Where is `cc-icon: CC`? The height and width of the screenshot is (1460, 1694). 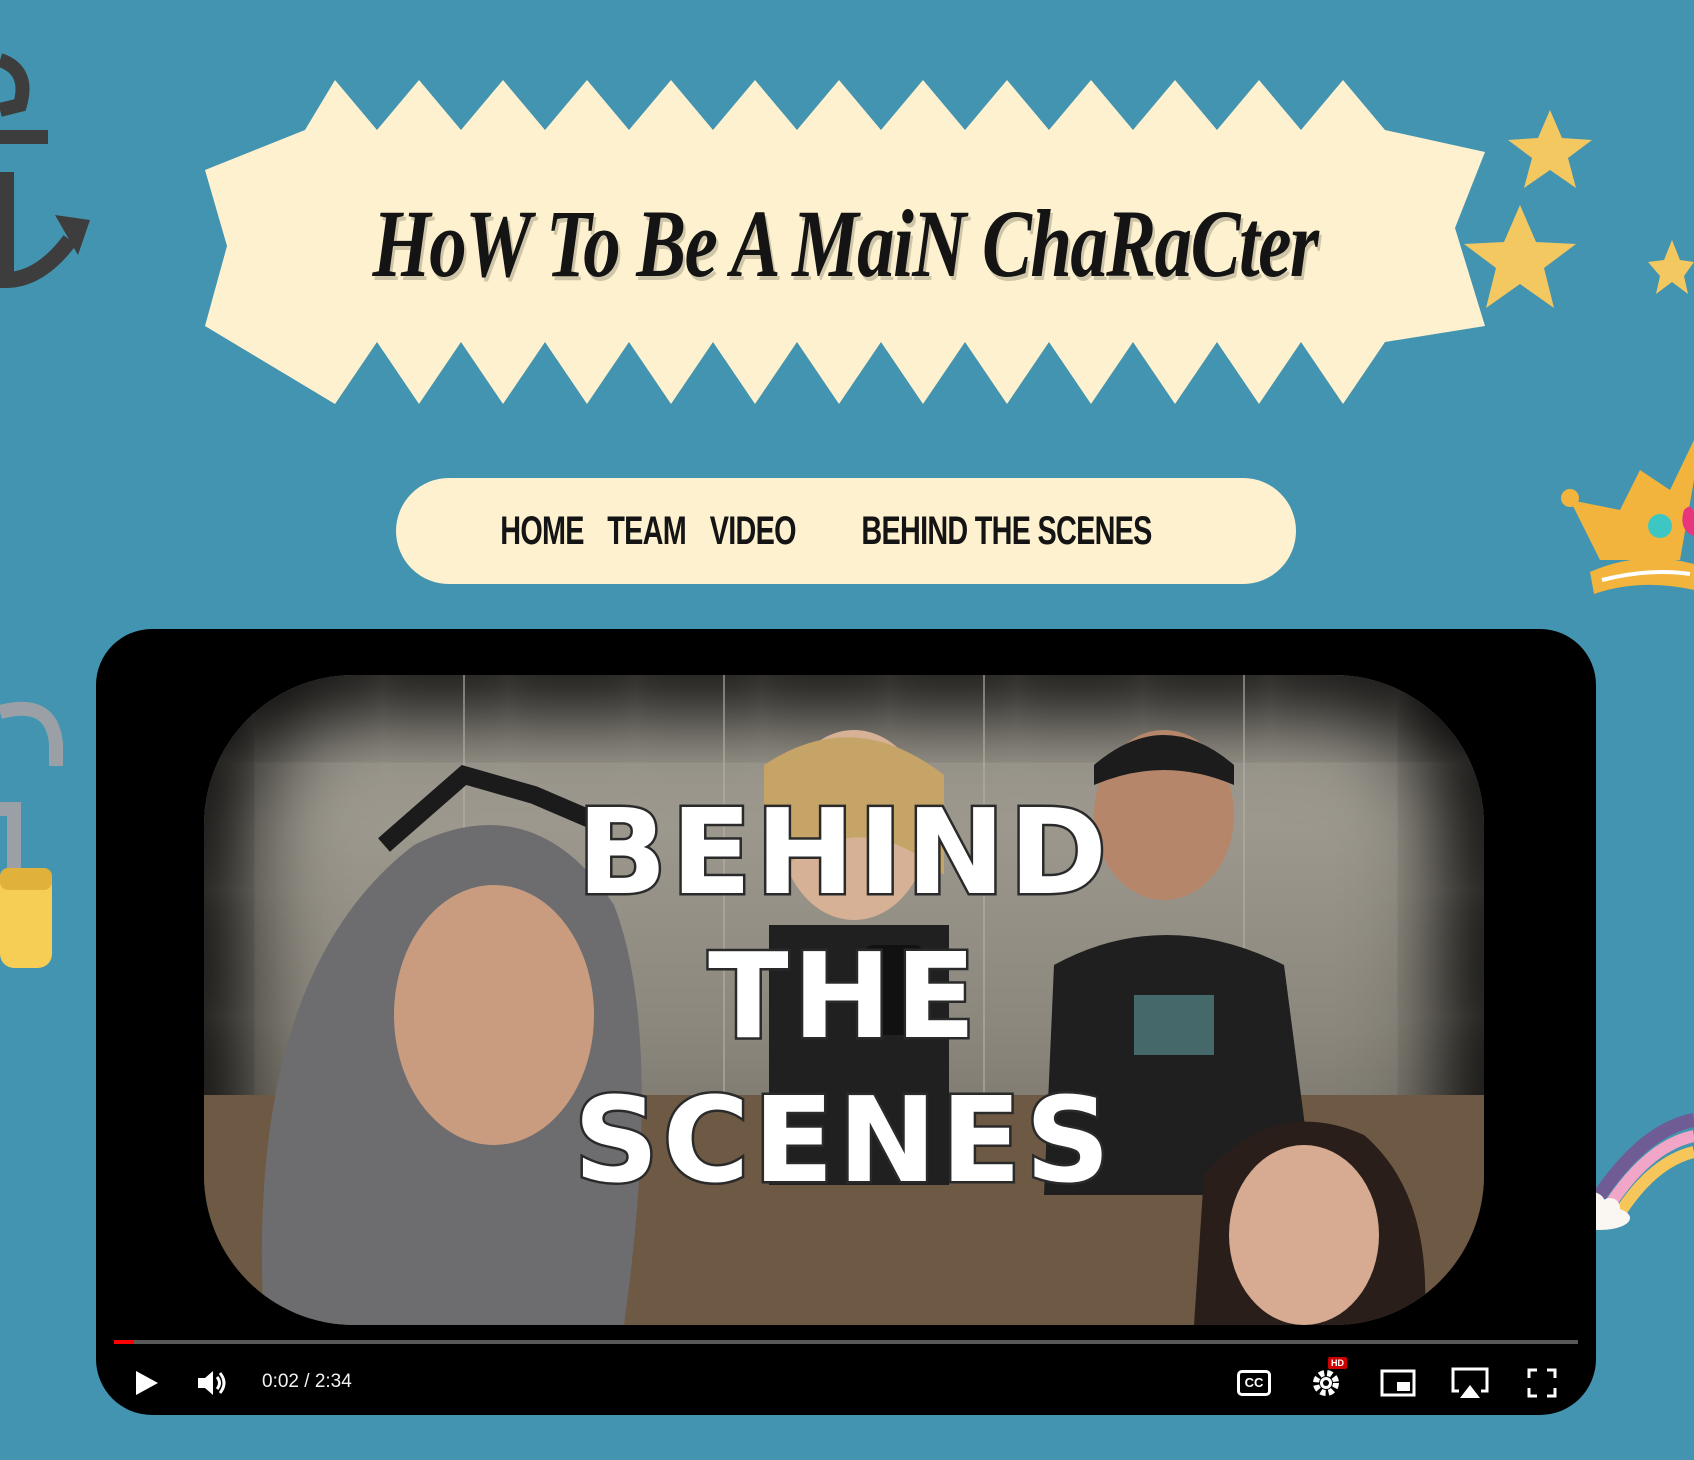
cc-icon: CC is located at coordinates (1254, 1383).